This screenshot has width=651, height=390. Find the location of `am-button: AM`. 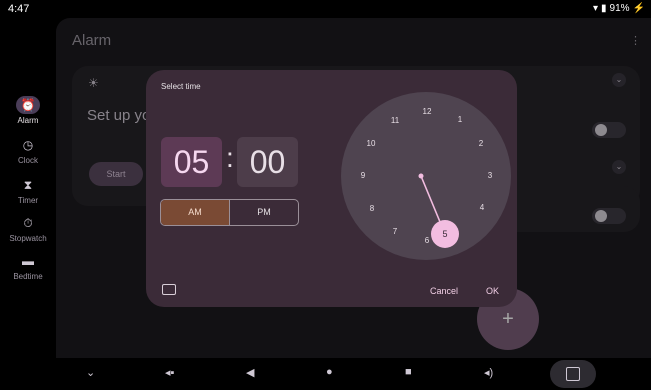

am-button: AM is located at coordinates (195, 212).